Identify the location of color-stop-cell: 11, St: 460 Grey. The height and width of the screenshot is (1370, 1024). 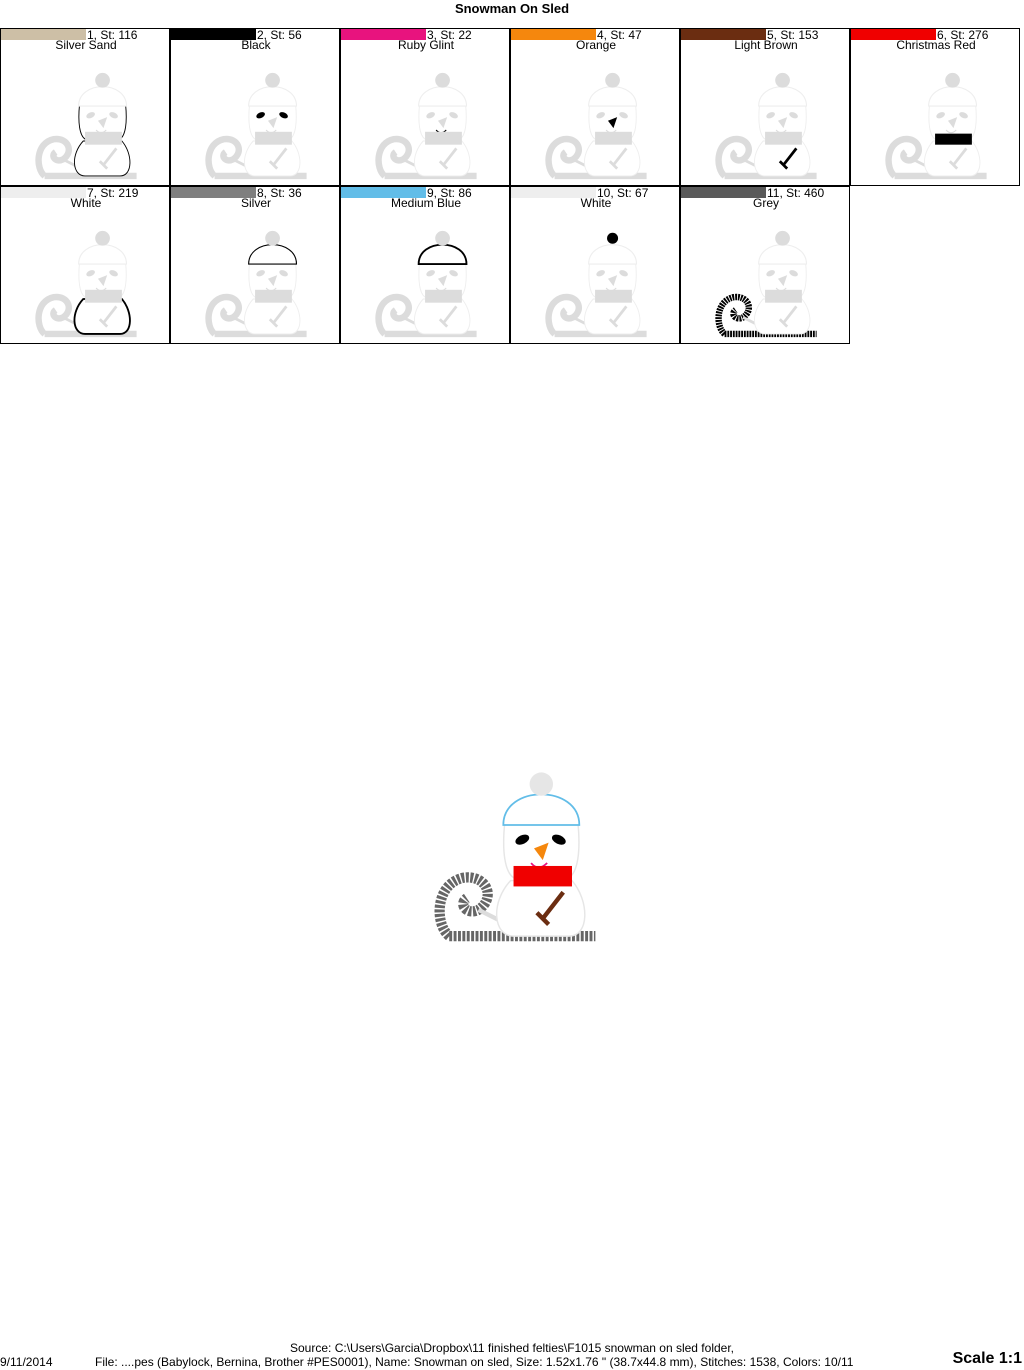
(765, 265).